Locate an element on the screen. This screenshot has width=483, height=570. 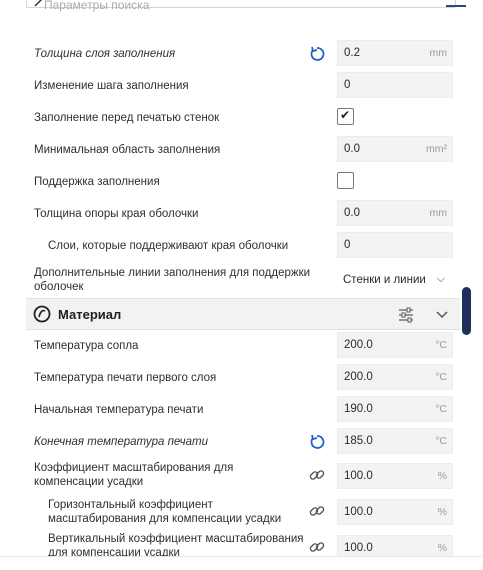
field-value: 0.2 is located at coordinates (352, 53).